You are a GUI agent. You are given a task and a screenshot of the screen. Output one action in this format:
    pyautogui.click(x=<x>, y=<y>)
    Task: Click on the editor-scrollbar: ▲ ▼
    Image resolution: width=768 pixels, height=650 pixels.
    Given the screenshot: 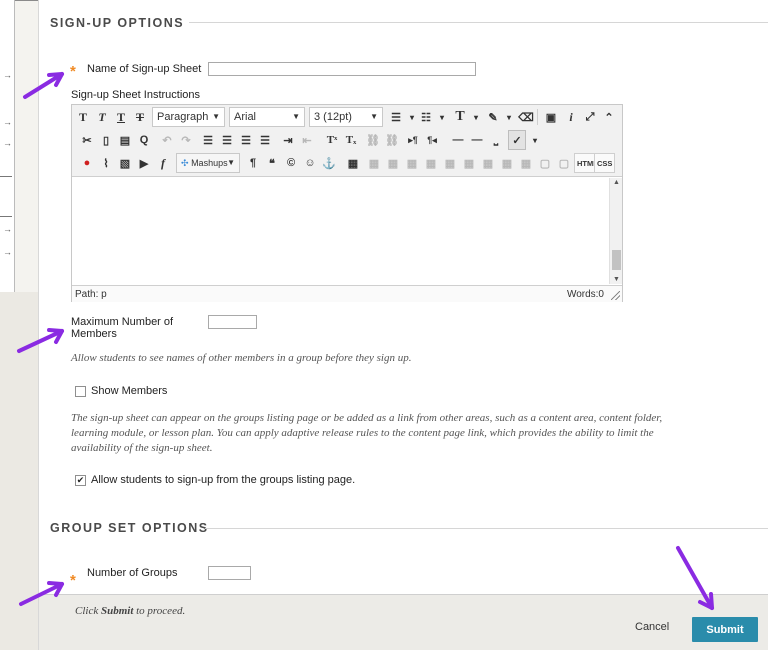 What is the action you would take?
    pyautogui.click(x=615, y=231)
    